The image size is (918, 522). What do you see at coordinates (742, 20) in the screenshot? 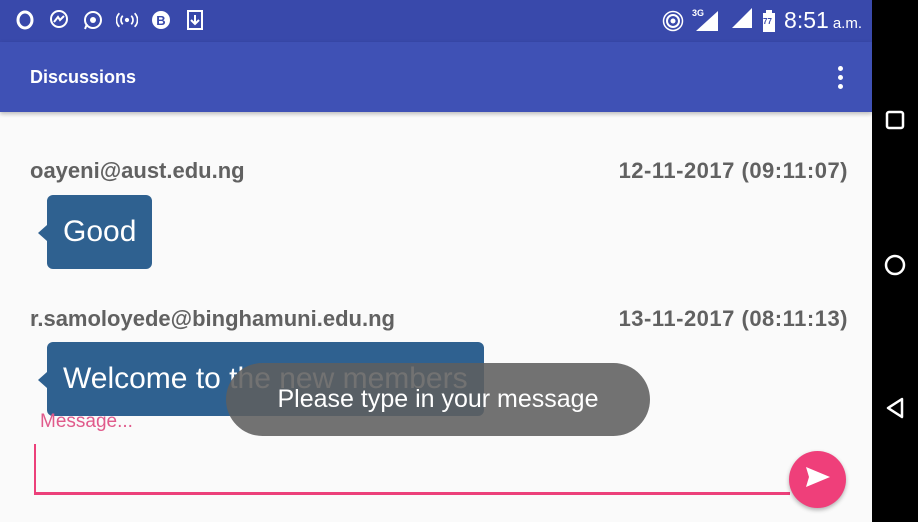
I see `signal-icon` at bounding box center [742, 20].